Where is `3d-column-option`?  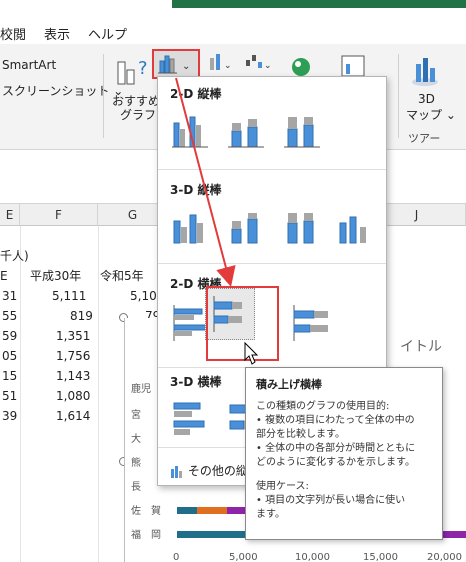 3d-column-option is located at coordinates (356, 227).